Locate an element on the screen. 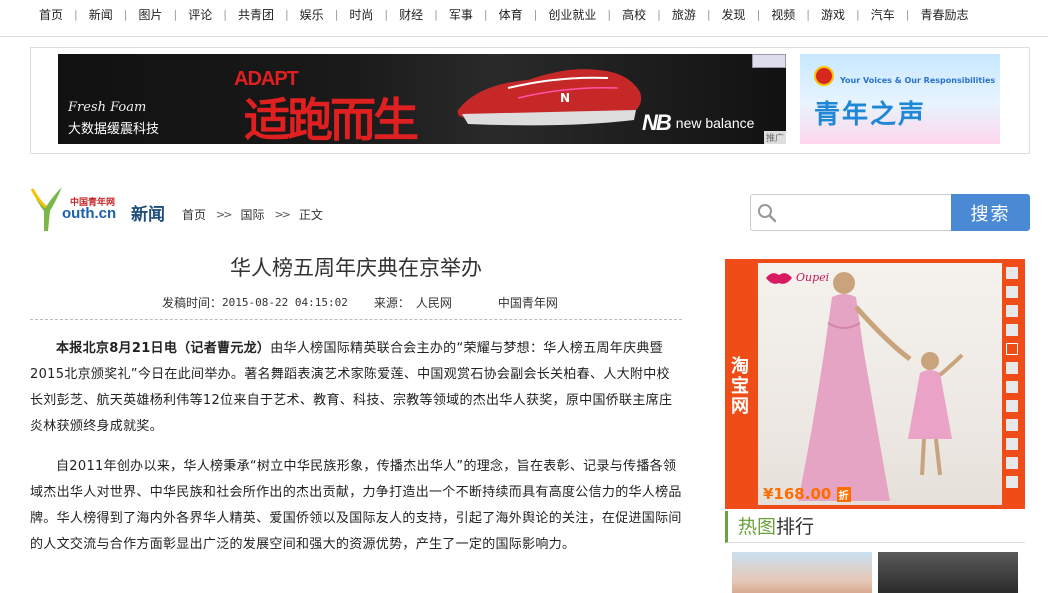 The width and height of the screenshot is (1048, 593). logo-y-icon is located at coordinates (46, 209).